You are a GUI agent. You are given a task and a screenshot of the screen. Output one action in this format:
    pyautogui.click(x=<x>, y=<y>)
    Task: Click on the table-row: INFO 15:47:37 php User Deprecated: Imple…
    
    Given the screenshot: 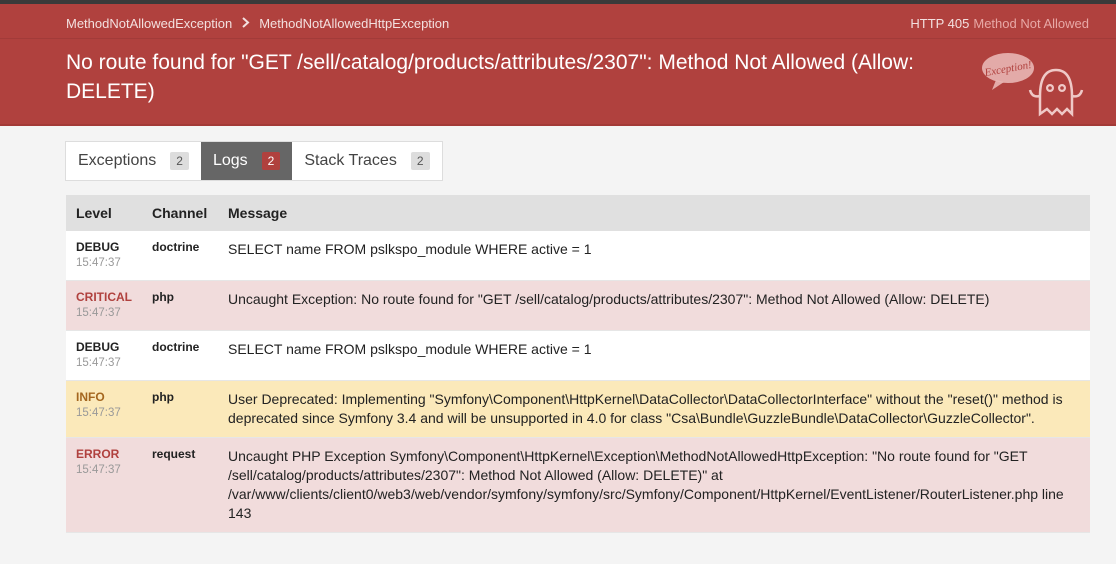 What is the action you would take?
    pyautogui.click(x=578, y=409)
    